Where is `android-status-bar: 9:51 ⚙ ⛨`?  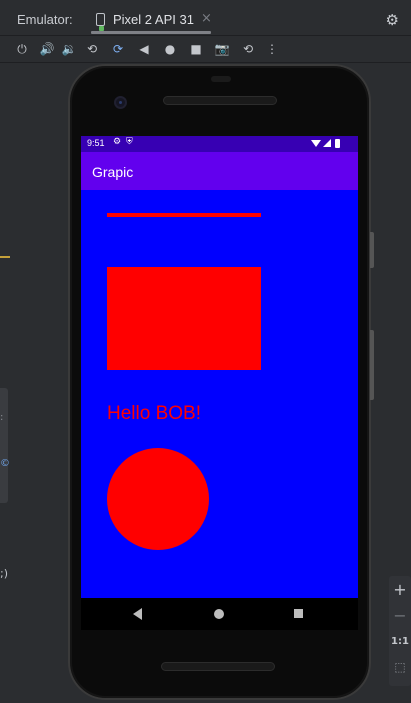 android-status-bar: 9:51 ⚙ ⛨ is located at coordinates (219, 144).